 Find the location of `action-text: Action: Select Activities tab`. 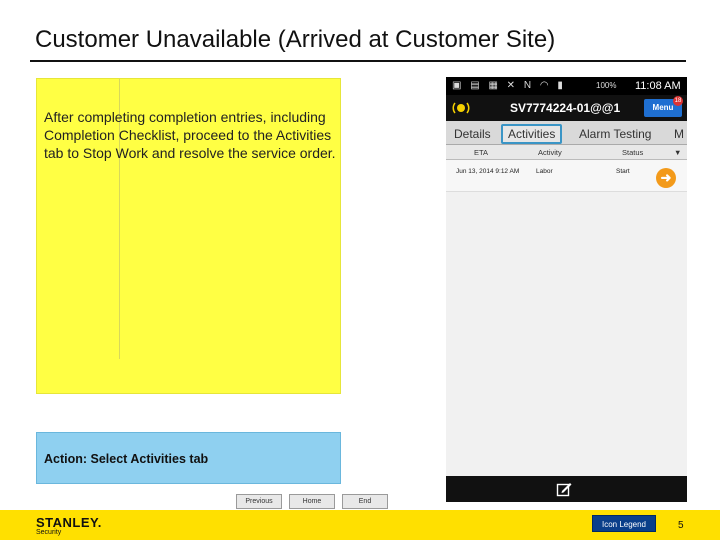

action-text: Action: Select Activities tab is located at coordinates (126, 459).